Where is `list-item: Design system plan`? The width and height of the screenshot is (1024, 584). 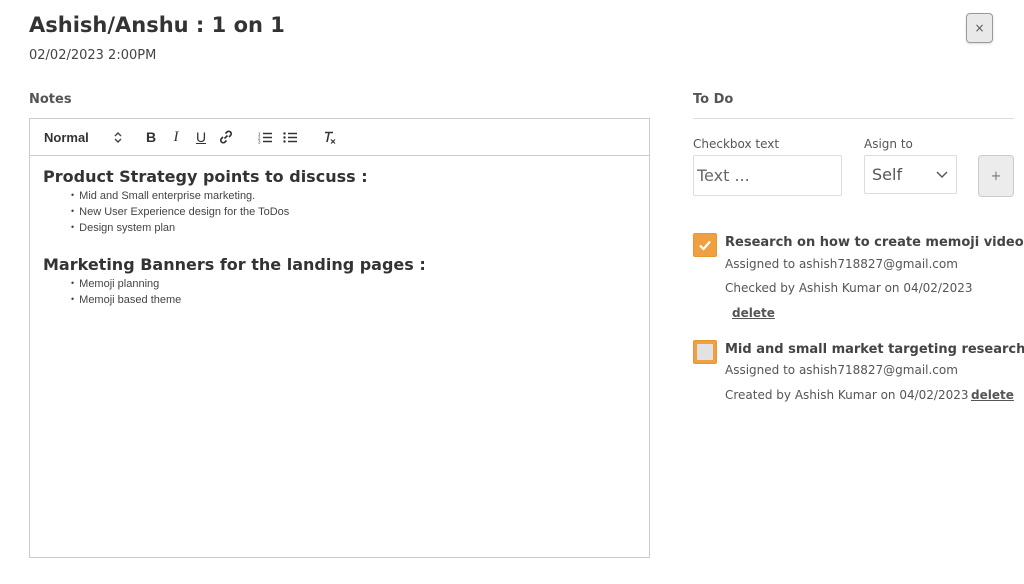 list-item: Design system plan is located at coordinates (353, 228).